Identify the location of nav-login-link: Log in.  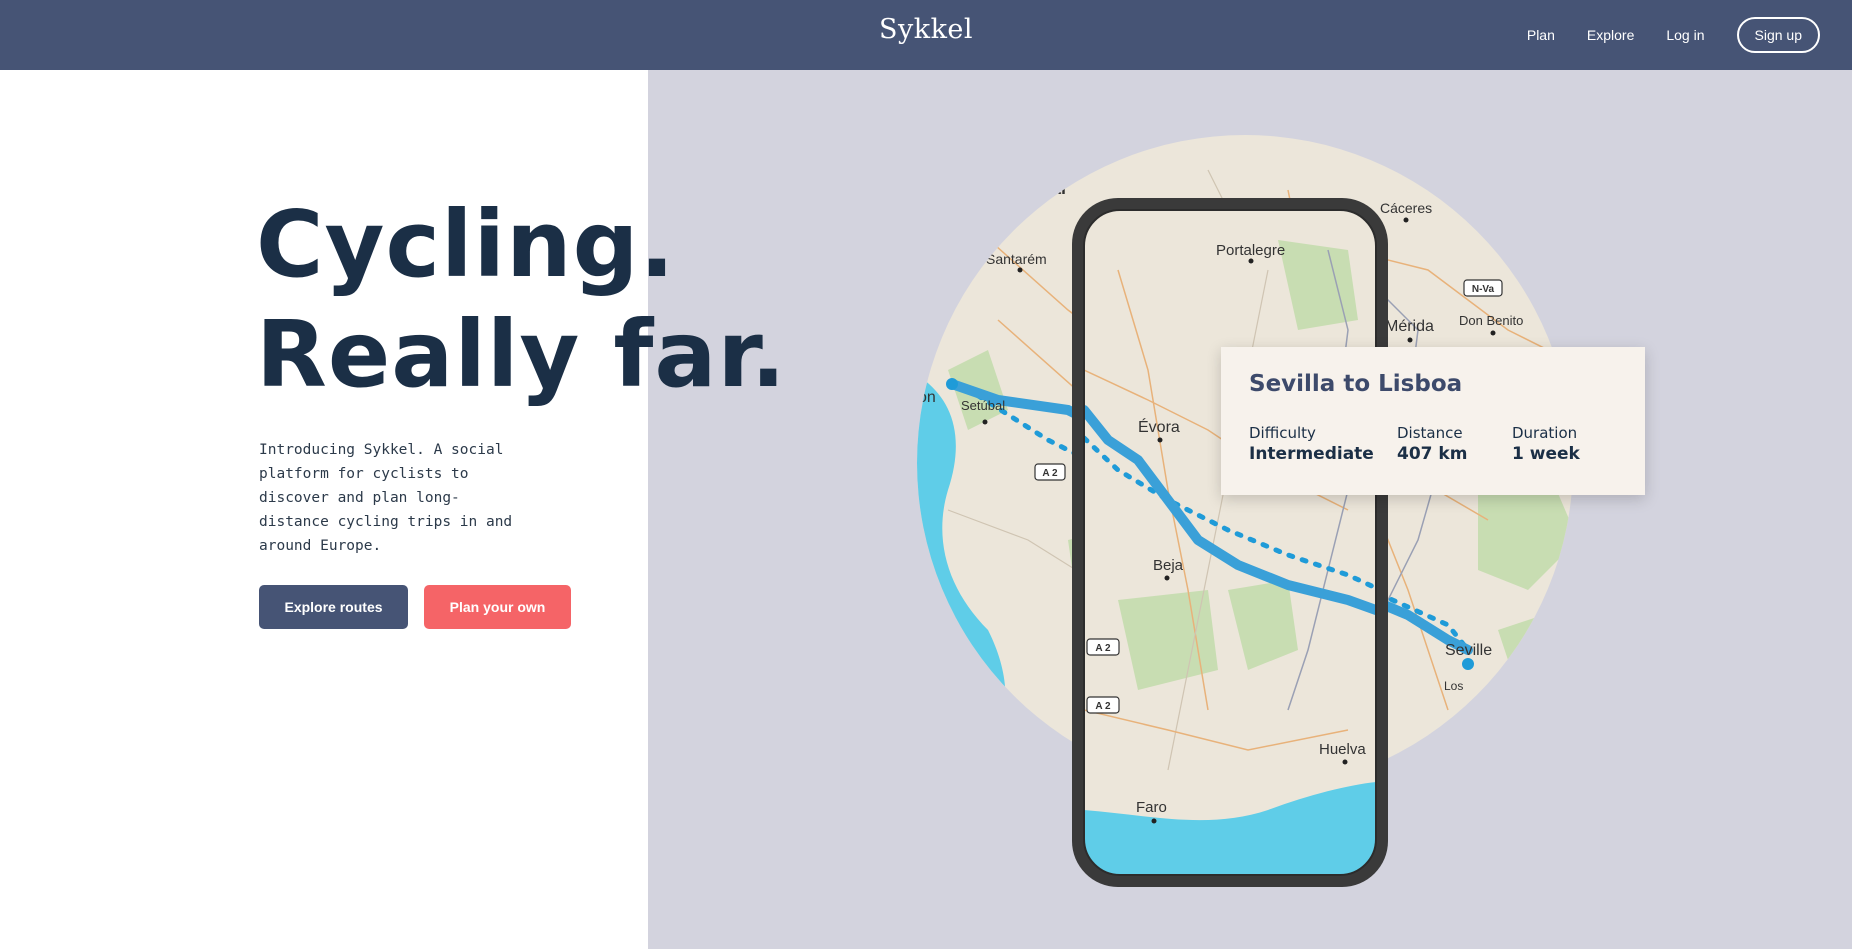
(1685, 35).